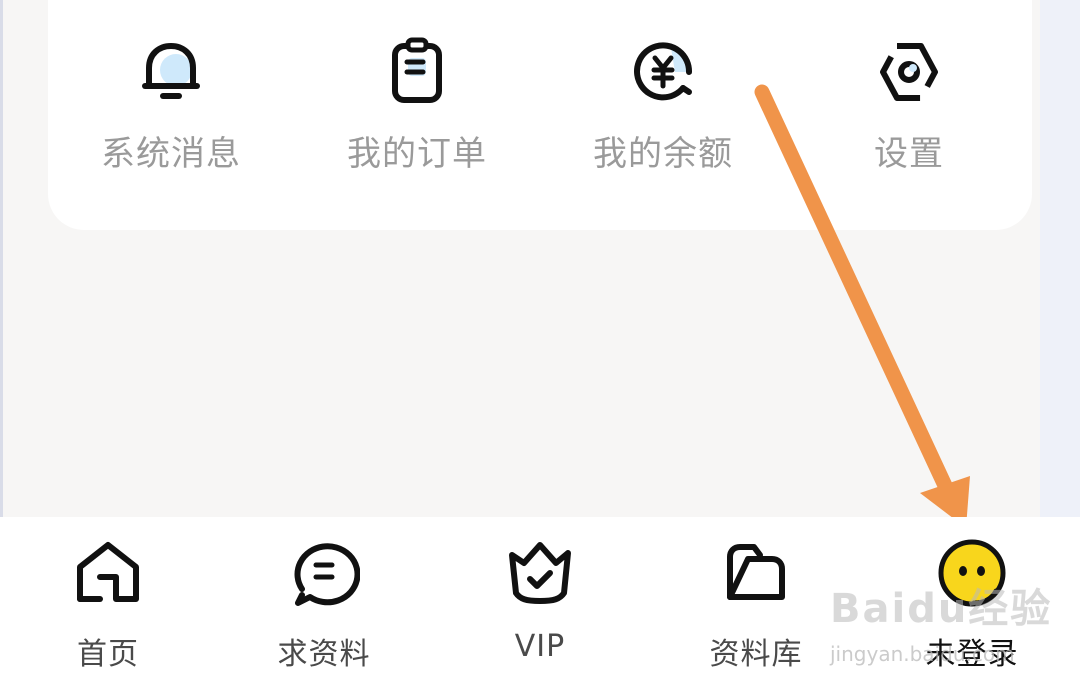  Describe the element at coordinates (417, 154) in the screenshot. I see `menu-label-my-orders: 我的订单` at that location.